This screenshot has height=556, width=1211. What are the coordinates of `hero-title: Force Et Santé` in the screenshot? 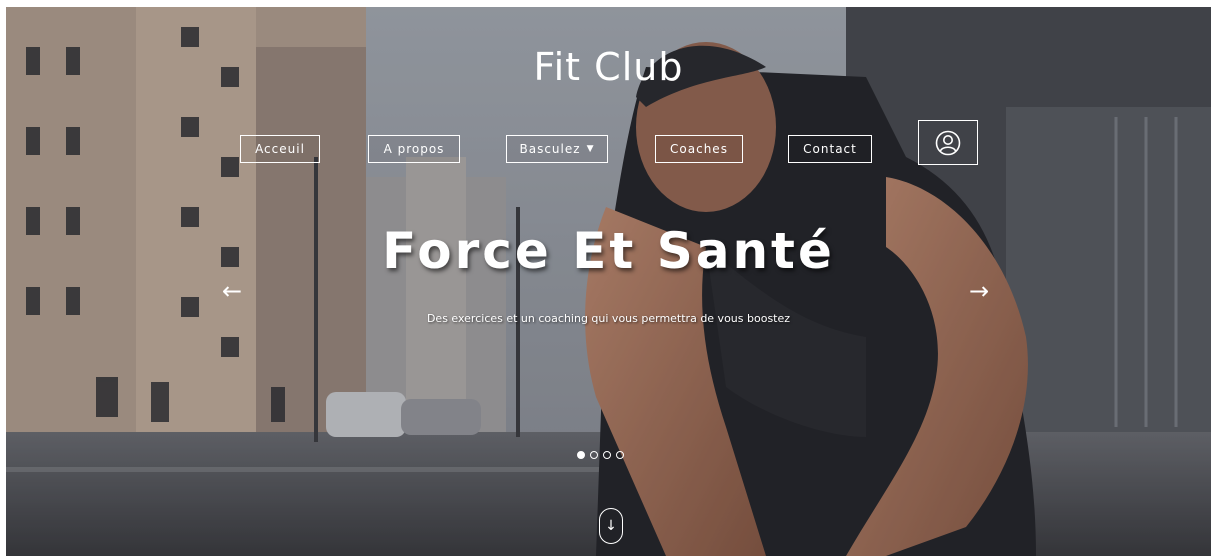 It's located at (608, 251).